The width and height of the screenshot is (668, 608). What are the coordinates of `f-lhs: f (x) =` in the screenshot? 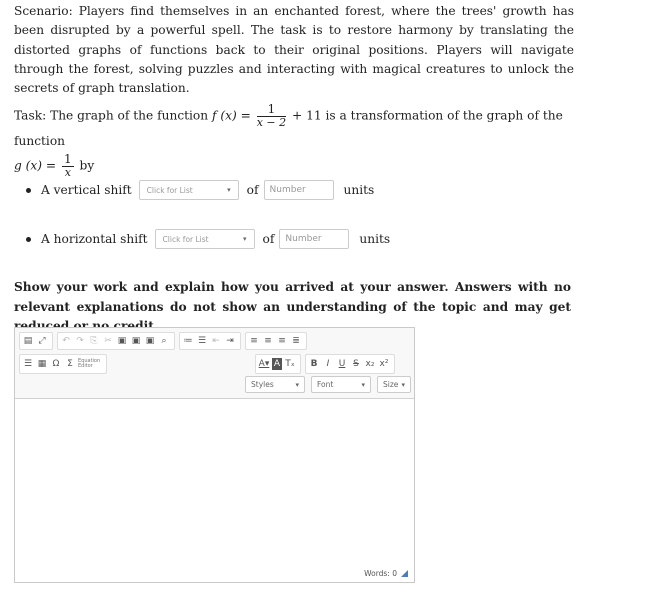 It's located at (231, 115).